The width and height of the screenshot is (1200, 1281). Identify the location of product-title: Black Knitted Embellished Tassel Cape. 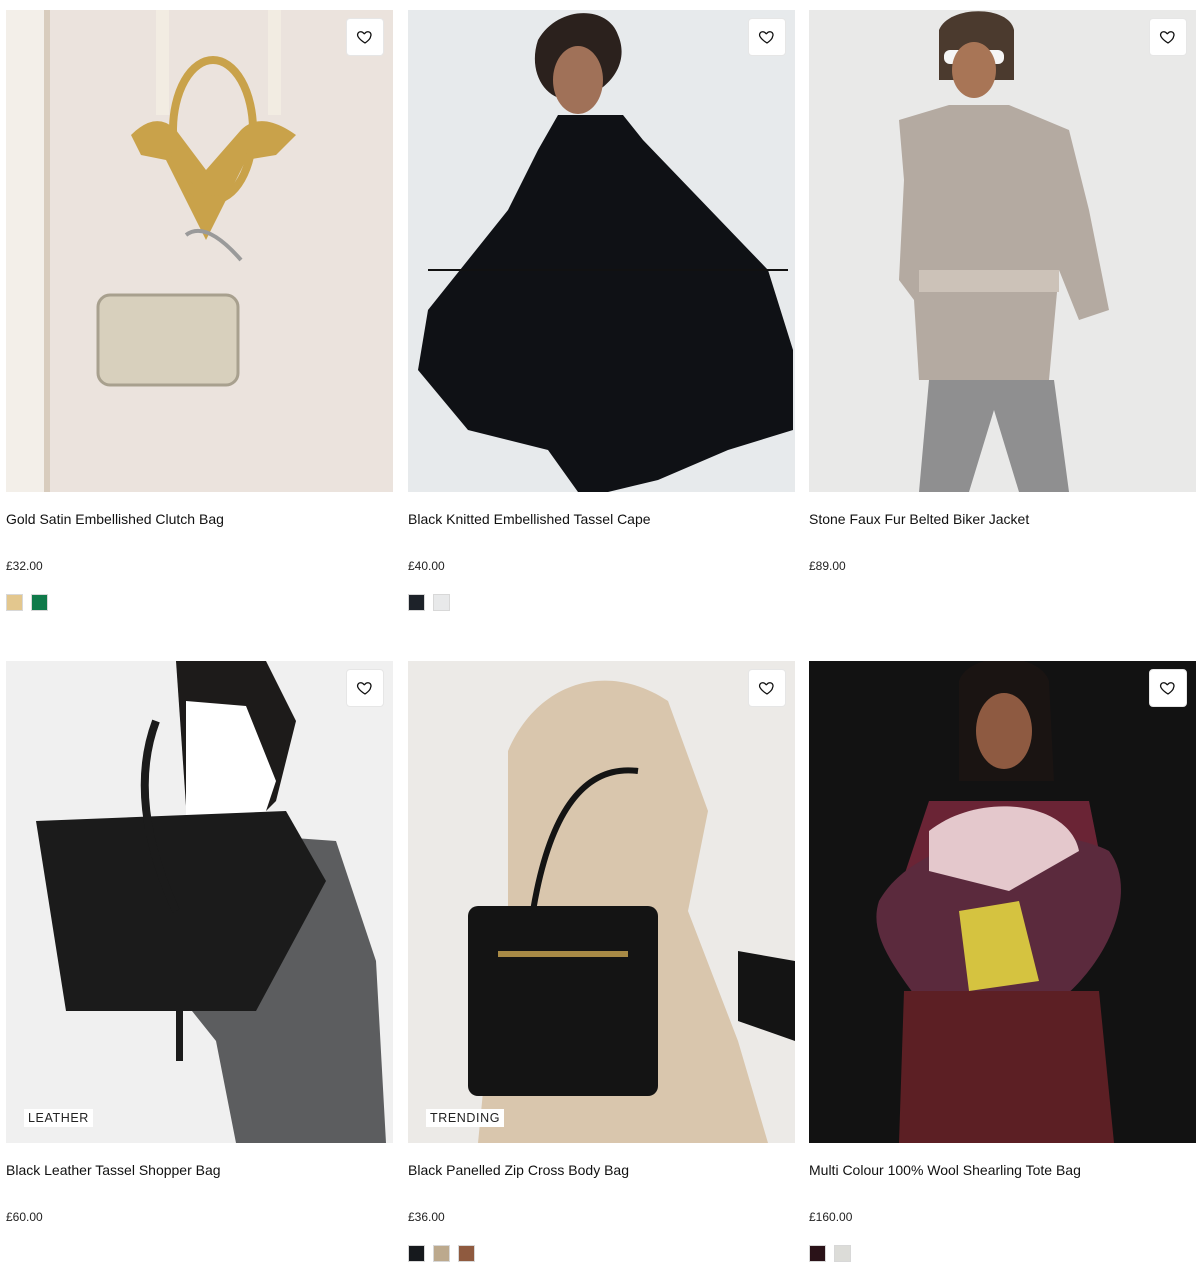
(601, 519).